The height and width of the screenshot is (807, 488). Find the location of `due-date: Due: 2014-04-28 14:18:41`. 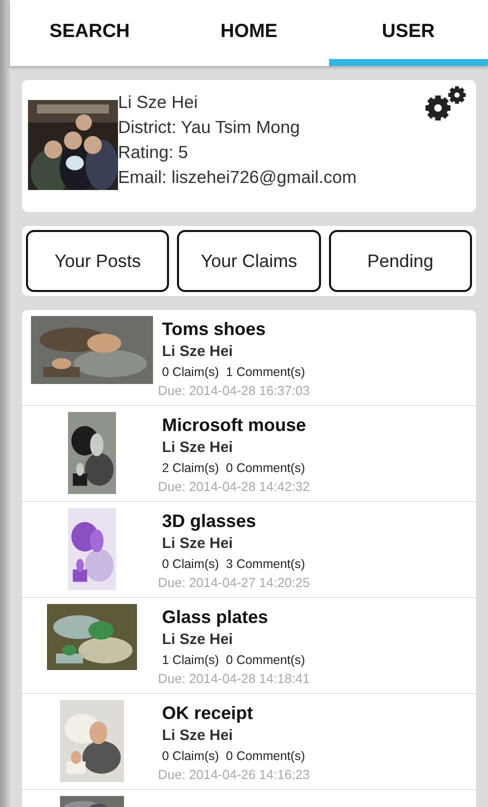

due-date: Due: 2014-04-28 14:18:41 is located at coordinates (234, 678).